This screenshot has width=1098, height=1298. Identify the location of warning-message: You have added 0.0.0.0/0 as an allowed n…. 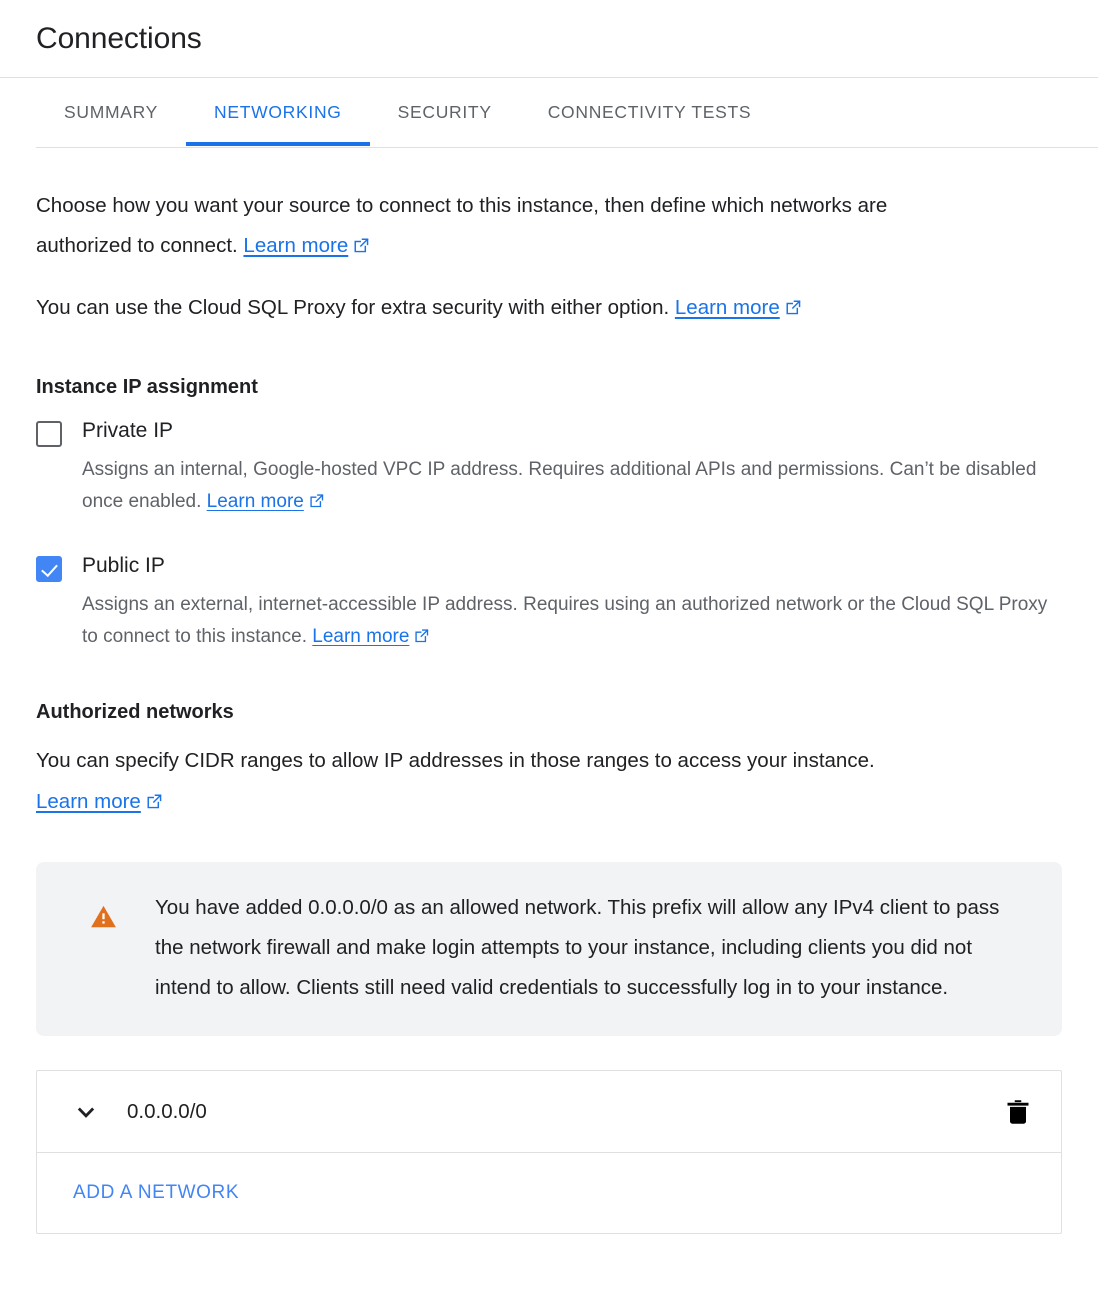
(577, 947).